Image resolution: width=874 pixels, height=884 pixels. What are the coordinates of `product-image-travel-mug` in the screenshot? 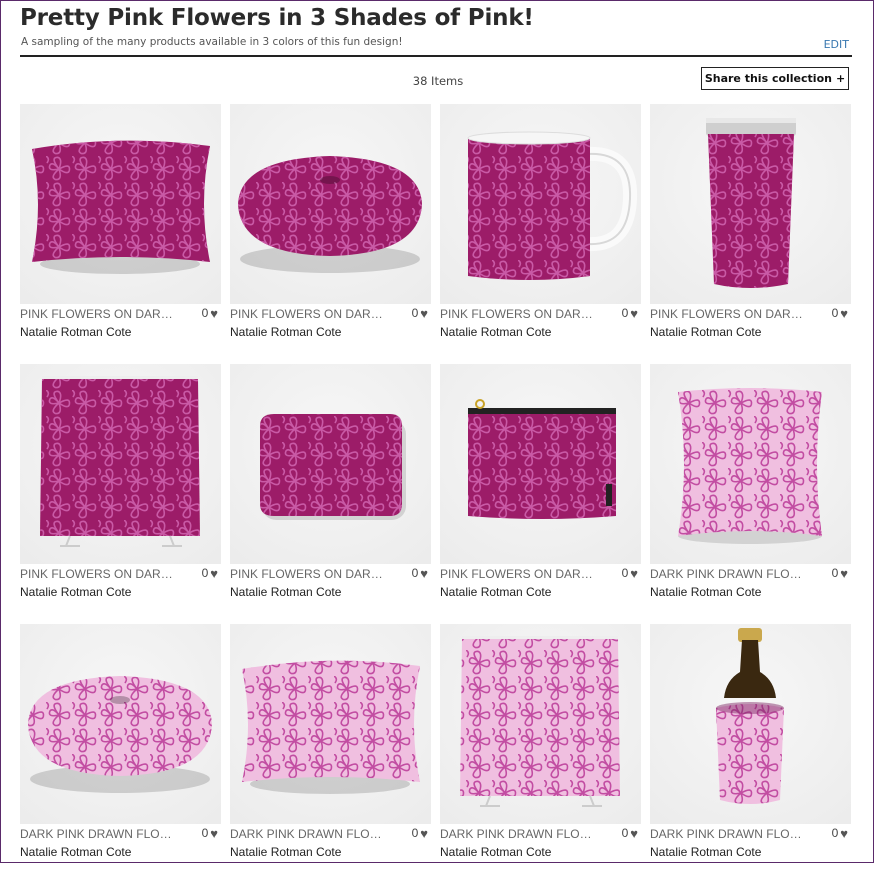 It's located at (750, 204).